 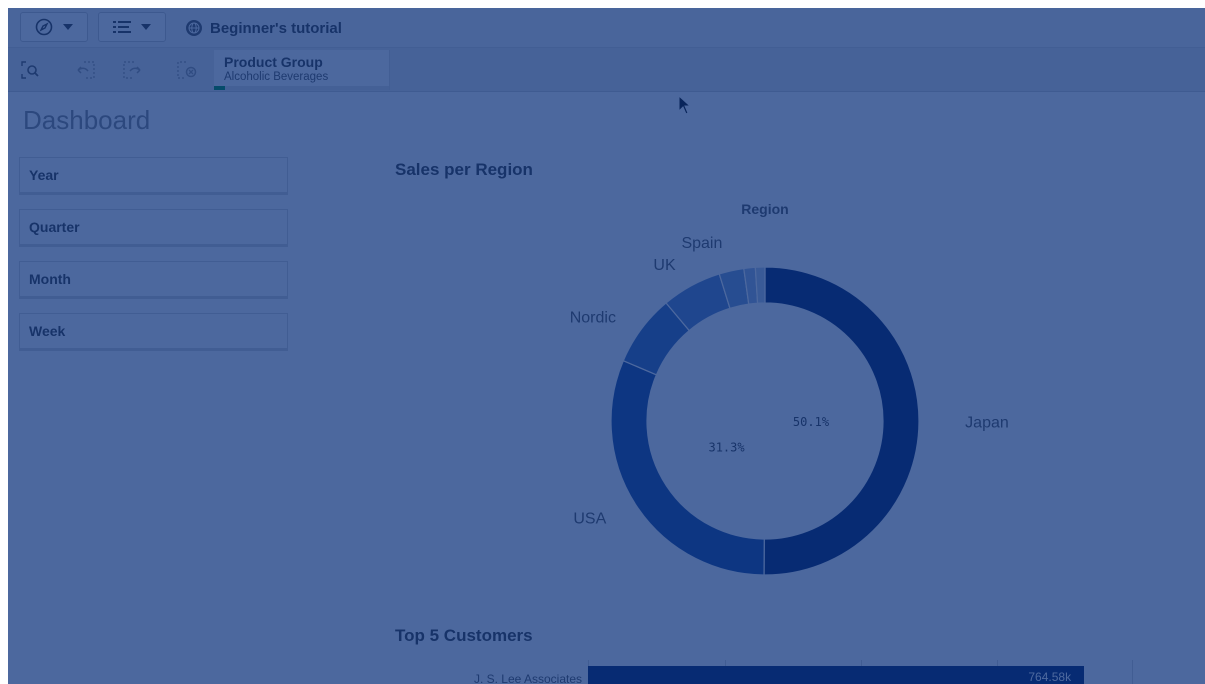 What do you see at coordinates (1132, 672) in the screenshot?
I see `gridline` at bounding box center [1132, 672].